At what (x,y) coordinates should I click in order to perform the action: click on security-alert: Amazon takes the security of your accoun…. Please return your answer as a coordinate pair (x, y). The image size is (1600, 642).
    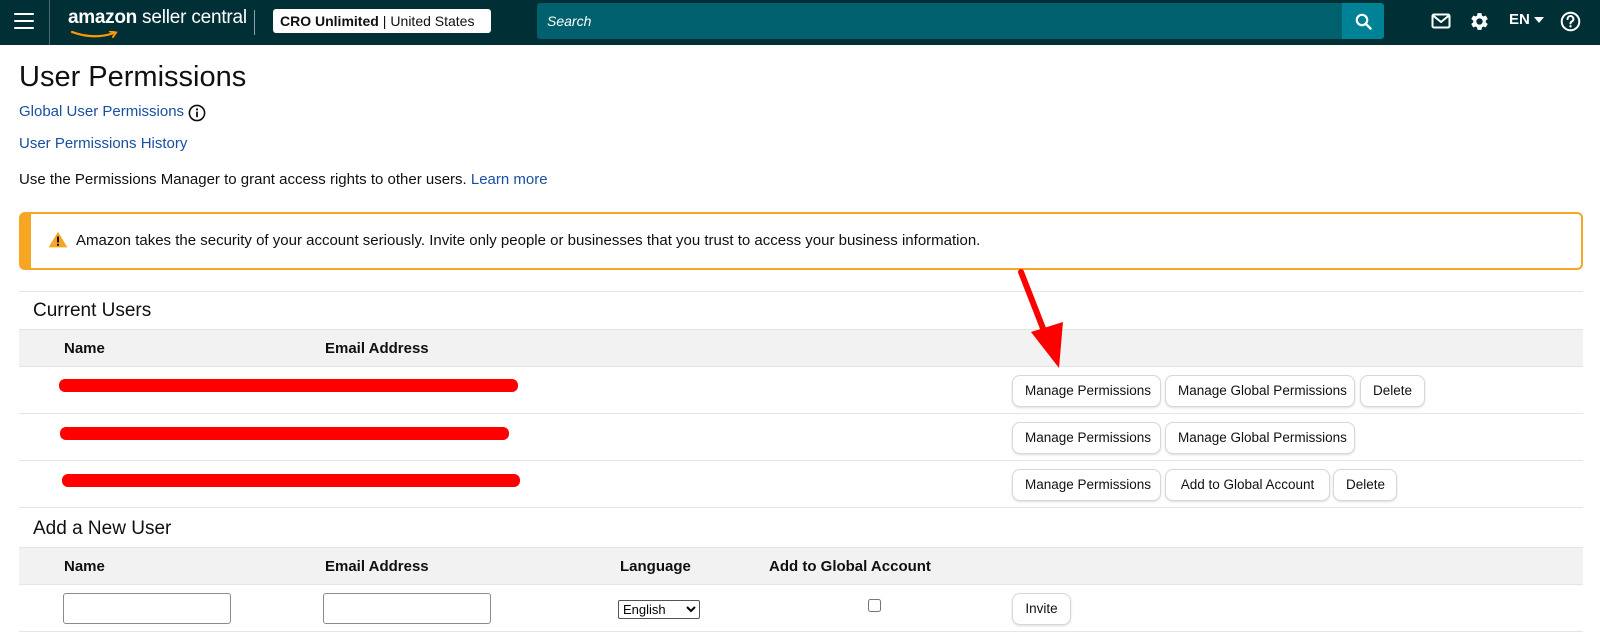
    Looking at the image, I should click on (801, 241).